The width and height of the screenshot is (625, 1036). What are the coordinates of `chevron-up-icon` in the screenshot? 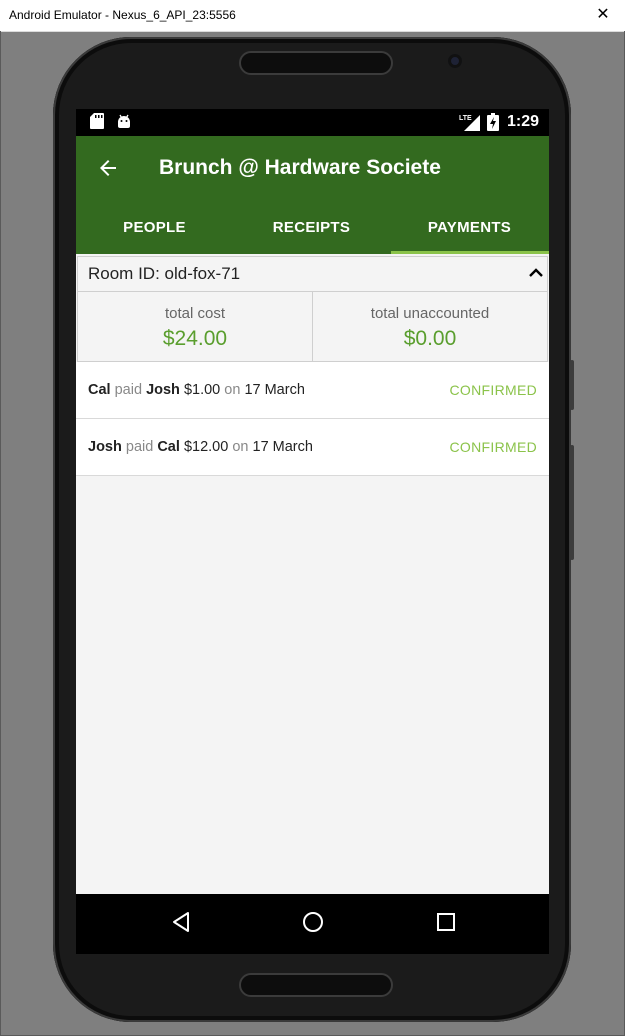 It's located at (536, 273).